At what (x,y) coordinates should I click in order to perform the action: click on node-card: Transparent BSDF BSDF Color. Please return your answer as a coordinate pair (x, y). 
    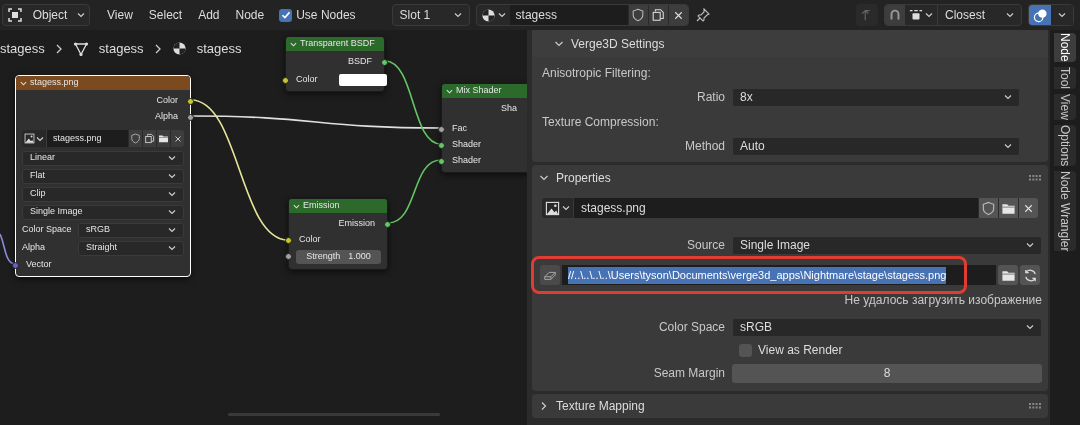
    Looking at the image, I should click on (335, 64).